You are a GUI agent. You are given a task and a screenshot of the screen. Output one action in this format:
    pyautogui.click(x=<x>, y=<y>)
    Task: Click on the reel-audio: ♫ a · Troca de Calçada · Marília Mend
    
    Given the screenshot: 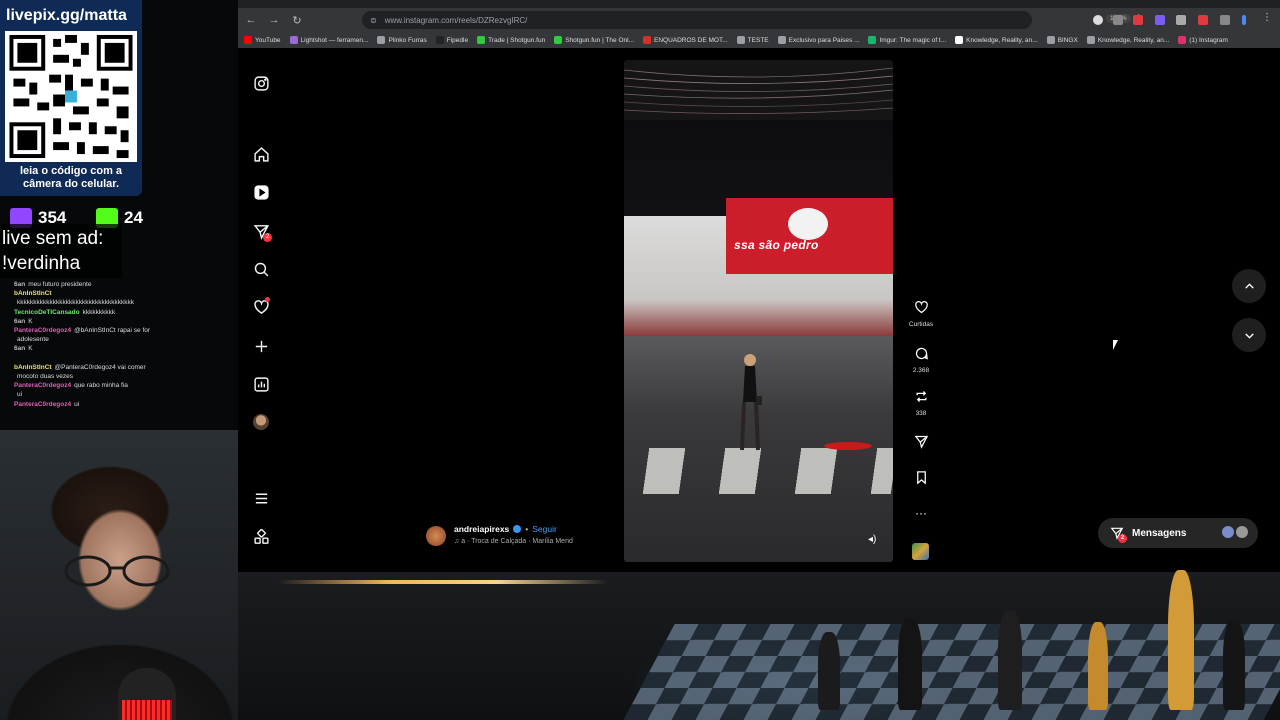 What is the action you would take?
    pyautogui.click(x=513, y=541)
    